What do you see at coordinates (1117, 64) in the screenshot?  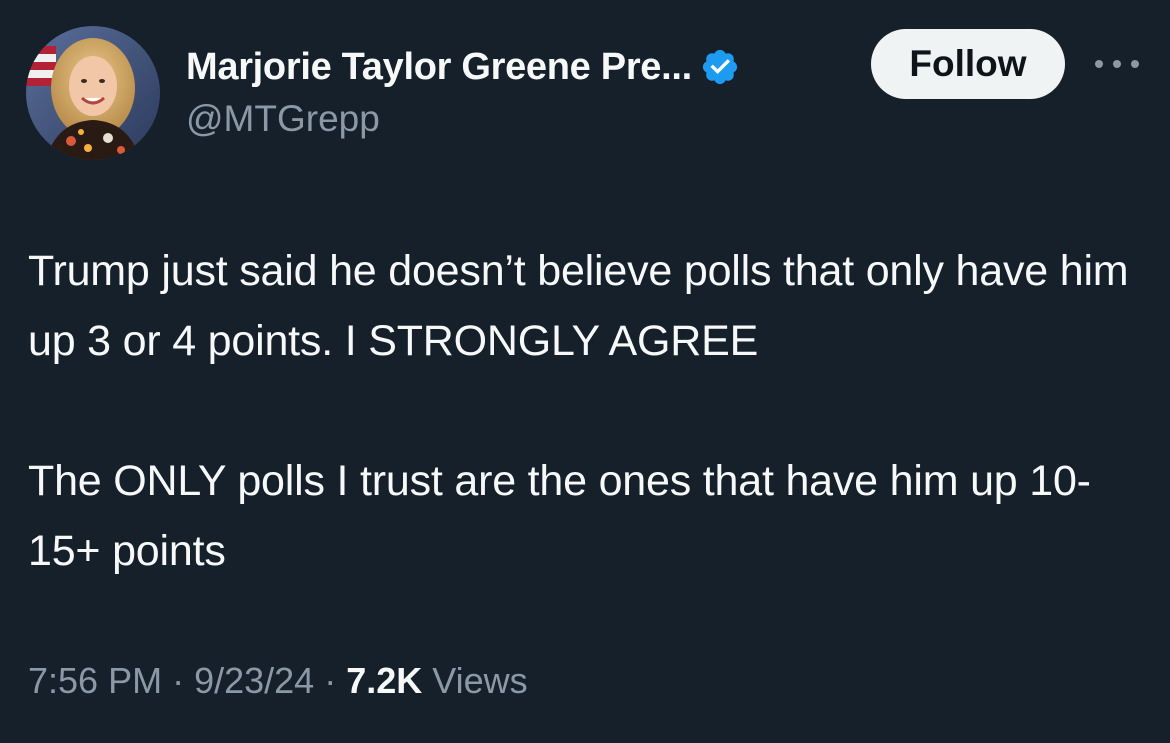 I see `more-dots-icon` at bounding box center [1117, 64].